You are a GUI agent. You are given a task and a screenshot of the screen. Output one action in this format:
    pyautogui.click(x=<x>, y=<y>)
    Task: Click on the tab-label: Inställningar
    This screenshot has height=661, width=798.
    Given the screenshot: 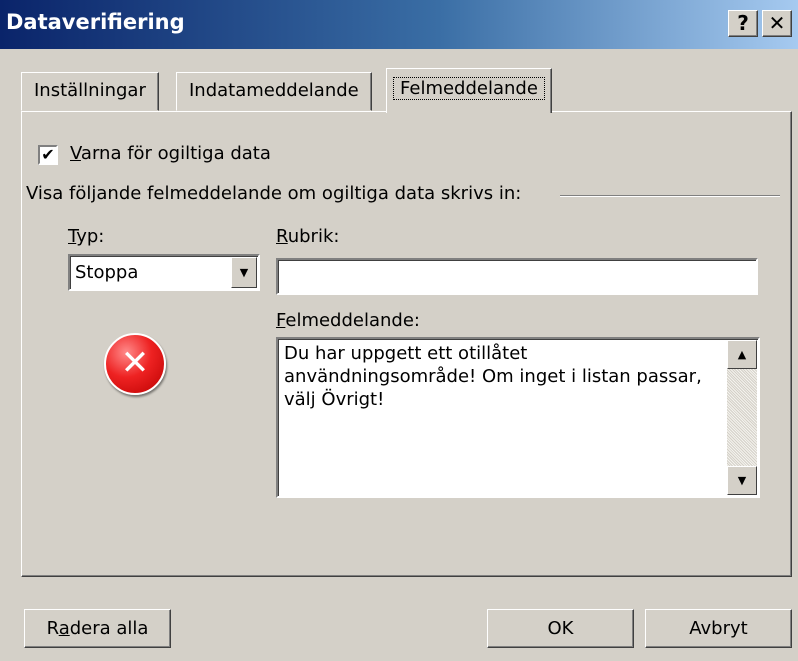 What is the action you would take?
    pyautogui.click(x=90, y=90)
    